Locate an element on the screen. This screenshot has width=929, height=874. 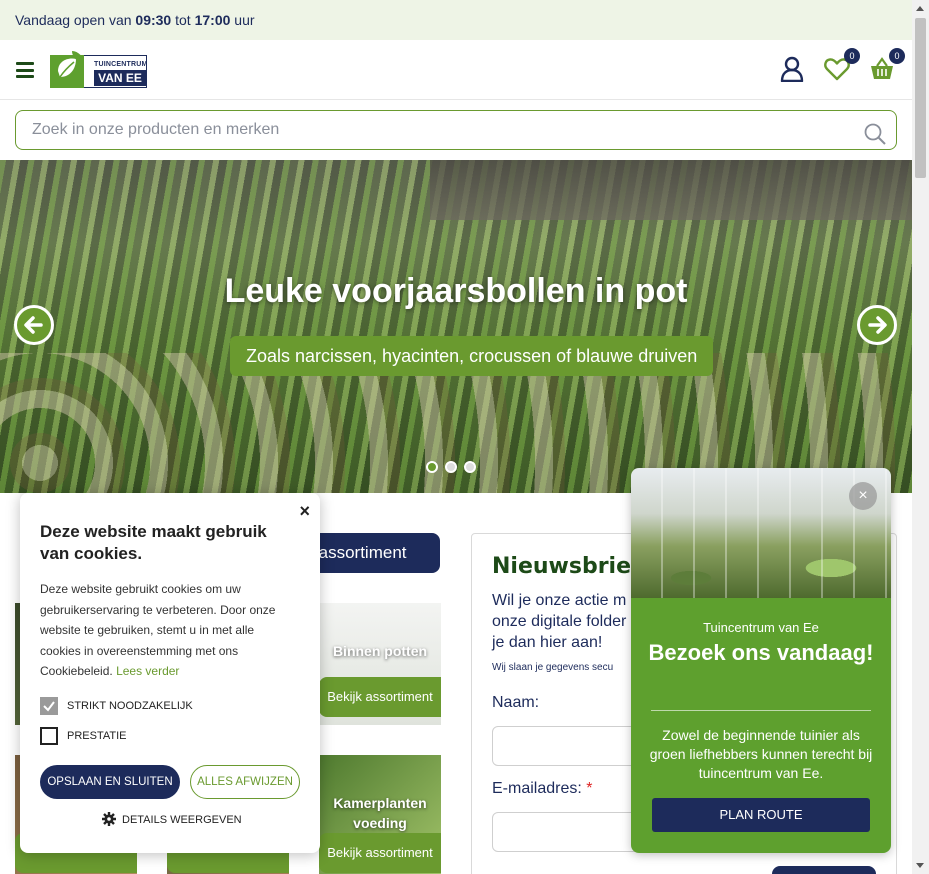
popup-subtitle: Tuincentrum van Ee is located at coordinates (761, 627).